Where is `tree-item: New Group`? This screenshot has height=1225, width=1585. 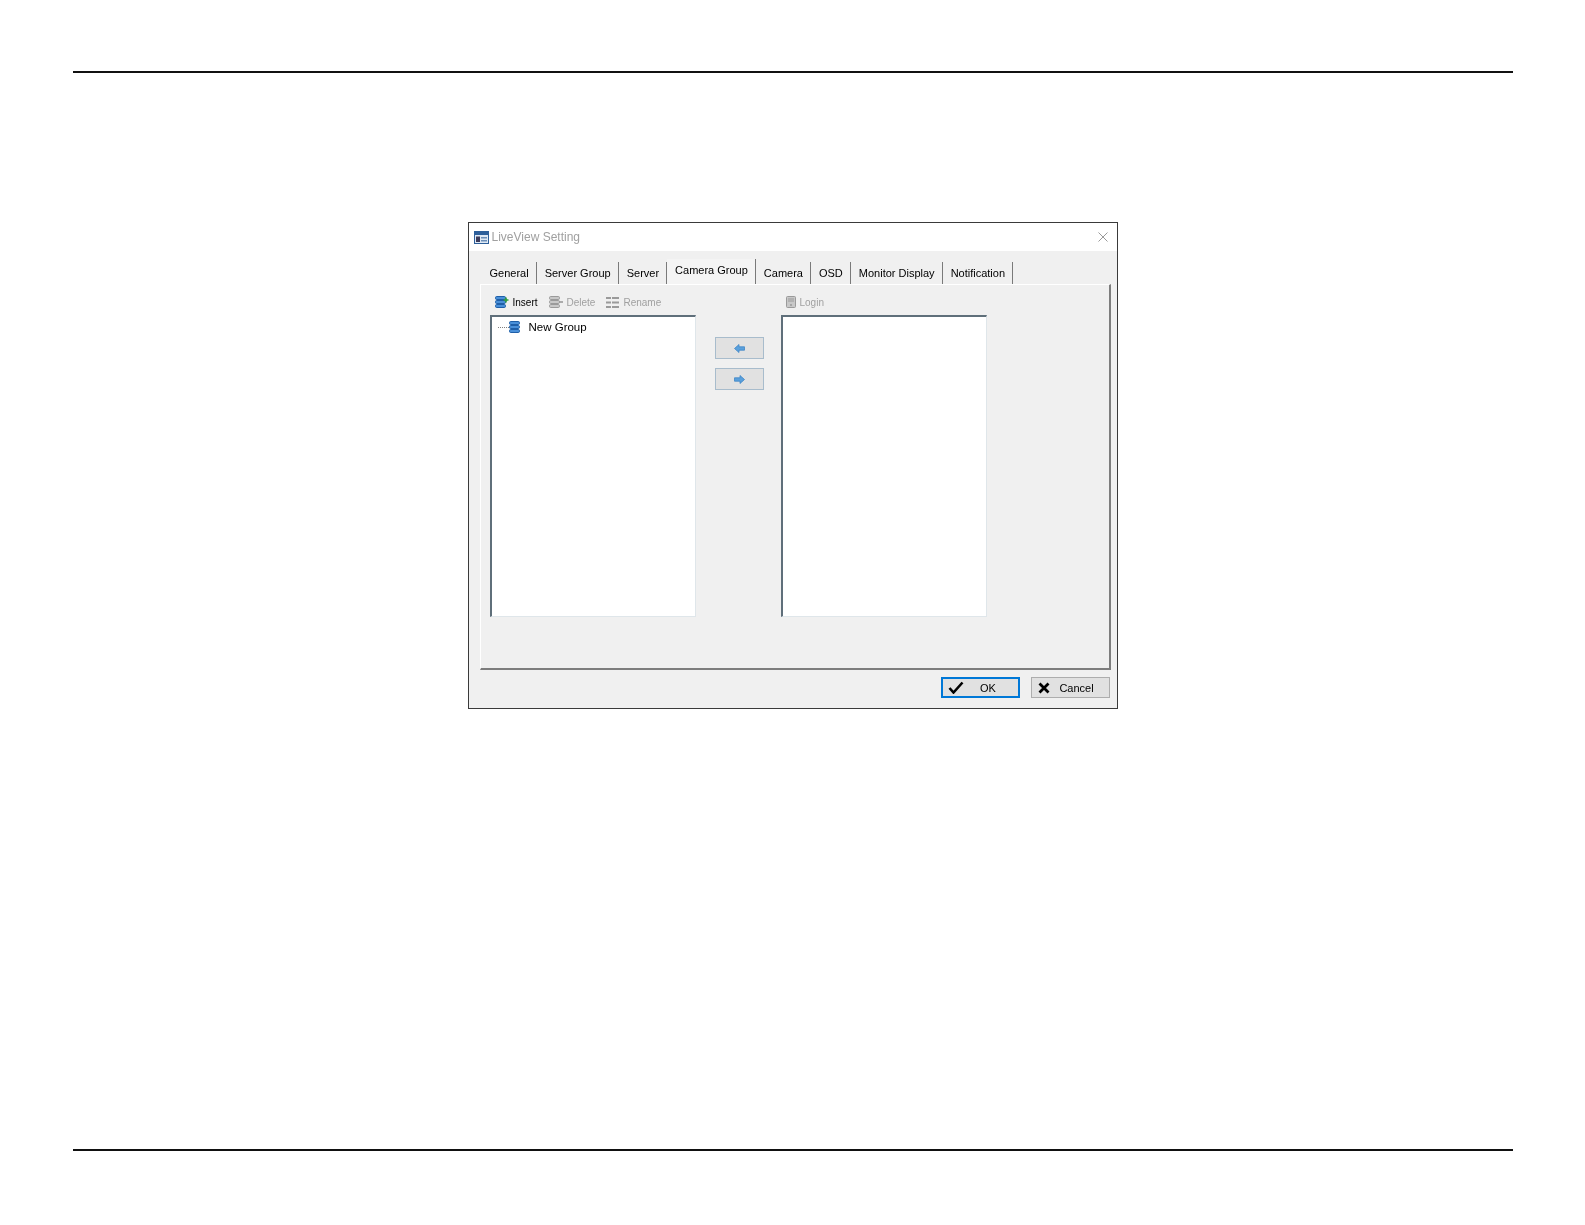 tree-item: New Group is located at coordinates (548, 327).